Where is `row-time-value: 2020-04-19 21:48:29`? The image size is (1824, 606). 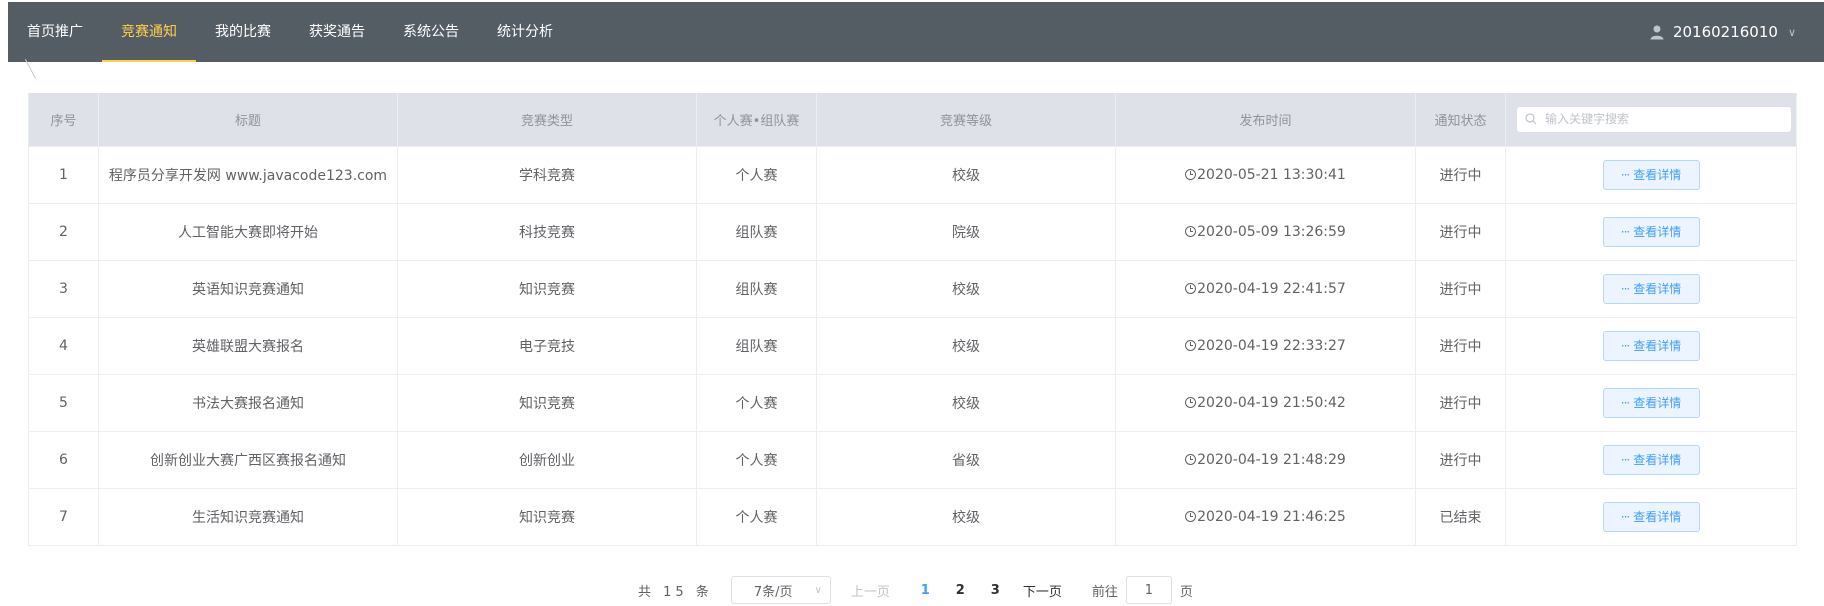
row-time-value: 2020-04-19 21:48:29 is located at coordinates (1271, 459).